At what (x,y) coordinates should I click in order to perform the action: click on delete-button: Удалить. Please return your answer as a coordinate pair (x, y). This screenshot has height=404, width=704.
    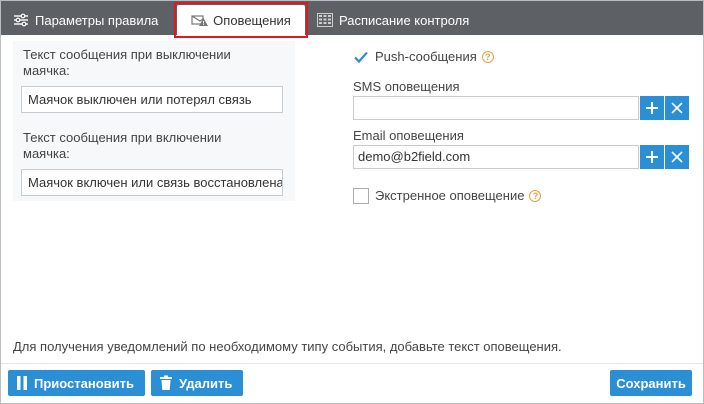
    Looking at the image, I should click on (197, 383).